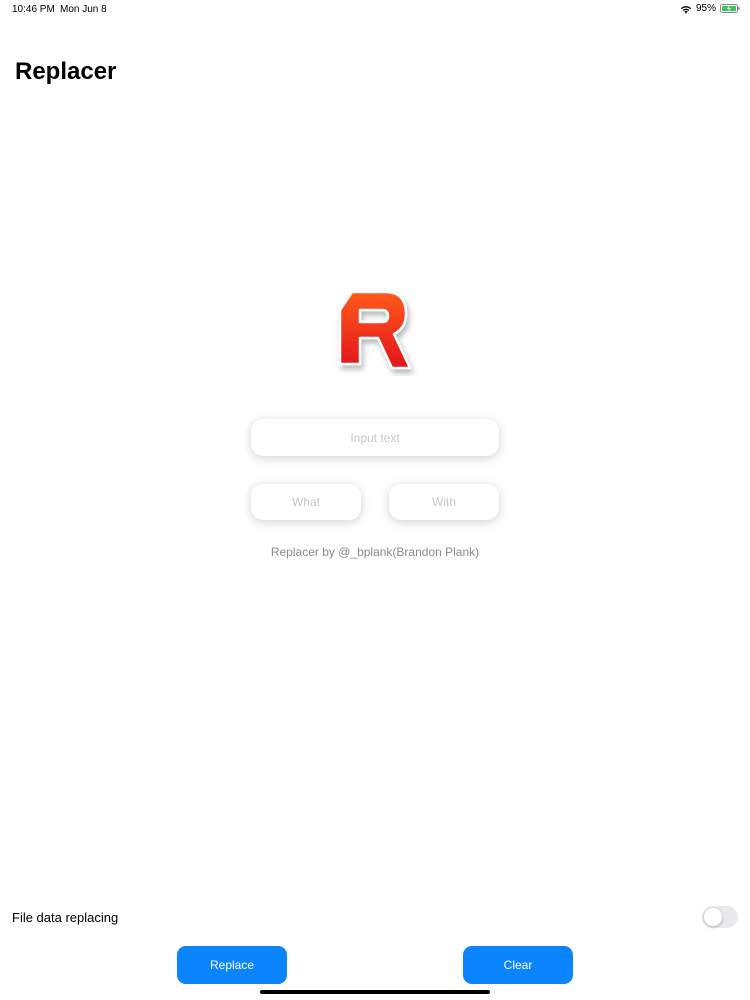 This screenshot has height=1000, width=750. I want to click on app-logo-icon, so click(375, 330).